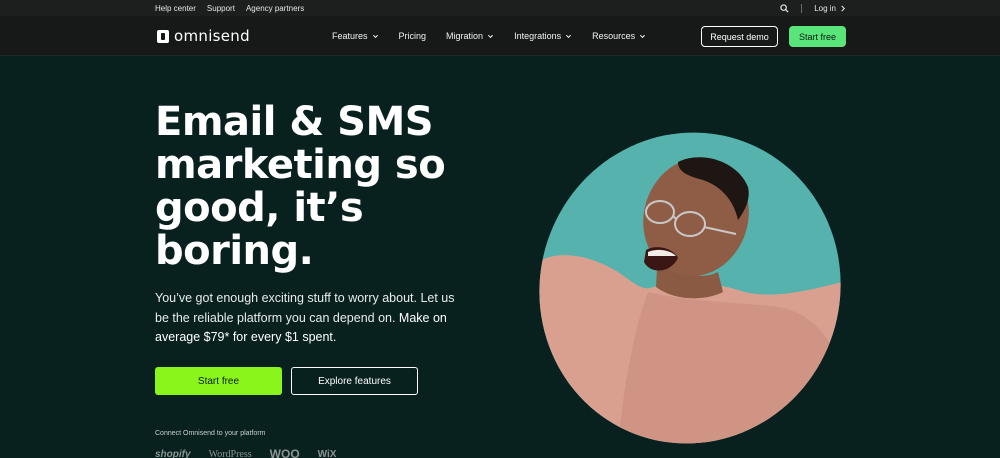 Image resolution: width=1000 pixels, height=458 pixels. Describe the element at coordinates (210, 433) in the screenshot. I see `platform-label: Connect Omnisend to your platform` at that location.